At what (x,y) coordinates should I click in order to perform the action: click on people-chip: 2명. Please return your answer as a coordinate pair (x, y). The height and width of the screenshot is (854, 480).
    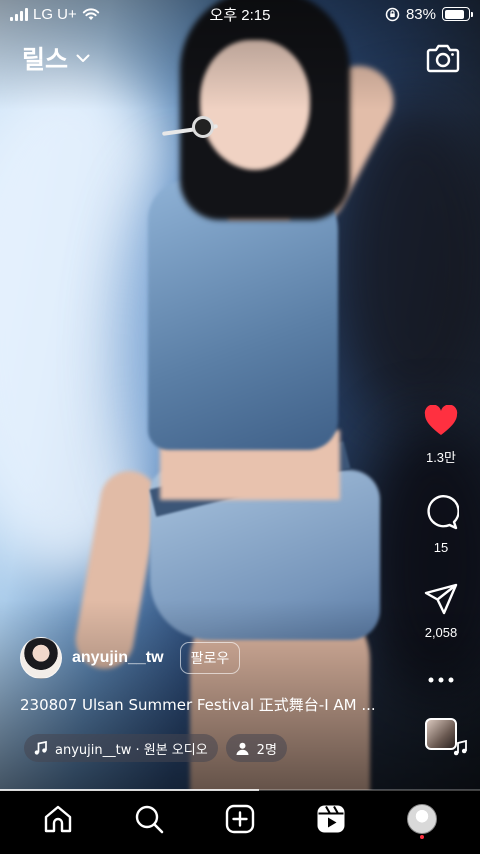
    Looking at the image, I should click on (256, 748).